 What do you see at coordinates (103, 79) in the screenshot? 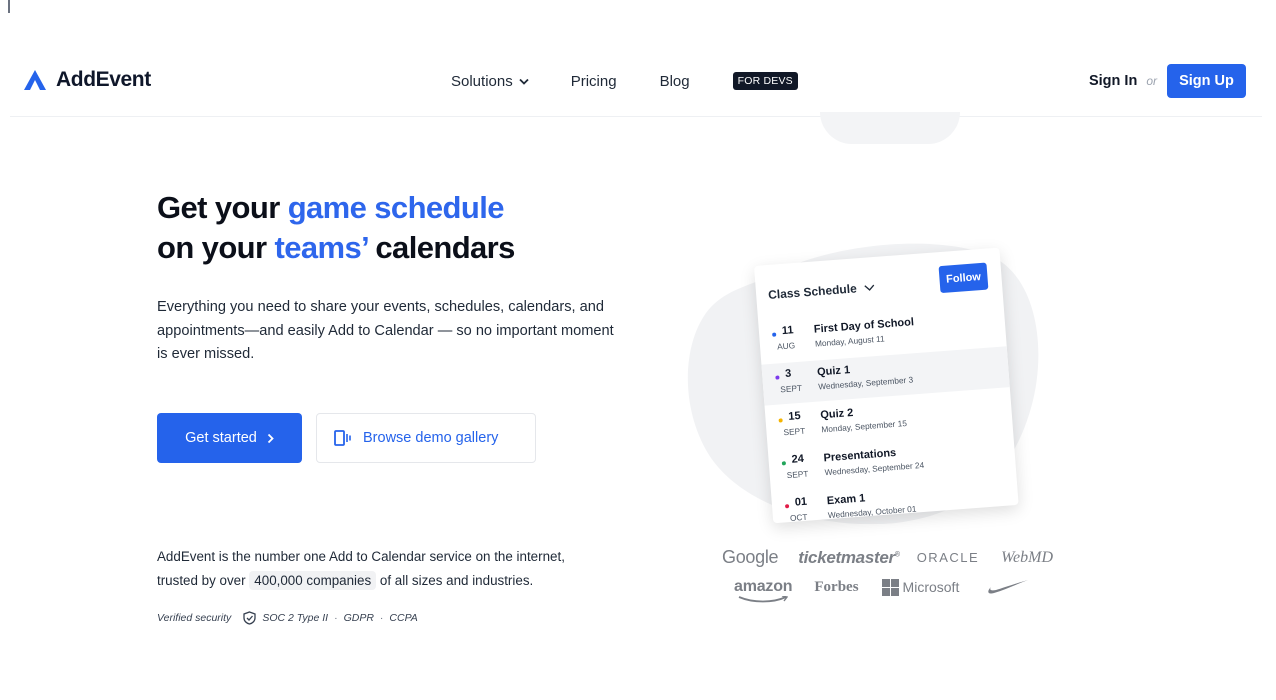
I see `brand-name: AddEvent` at bounding box center [103, 79].